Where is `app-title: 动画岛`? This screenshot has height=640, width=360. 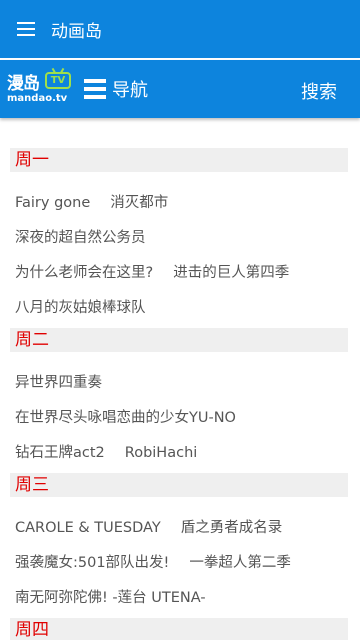
app-title: 动画岛 is located at coordinates (76, 31).